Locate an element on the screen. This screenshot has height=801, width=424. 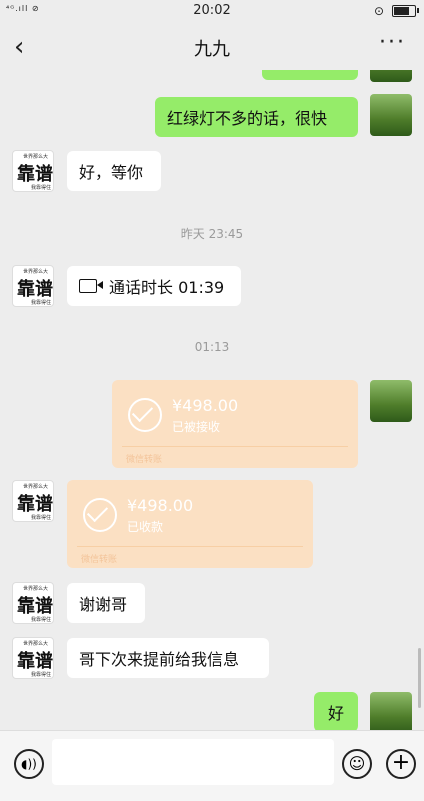
emoji-icon: ☺ is located at coordinates (357, 764).